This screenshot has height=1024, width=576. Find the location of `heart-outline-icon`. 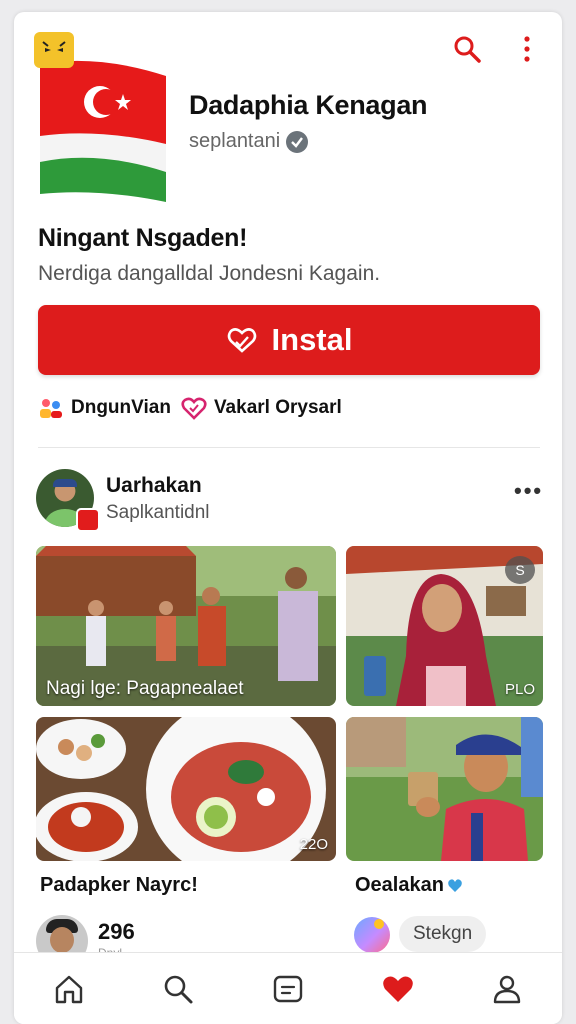

heart-outline-icon is located at coordinates (241, 340).